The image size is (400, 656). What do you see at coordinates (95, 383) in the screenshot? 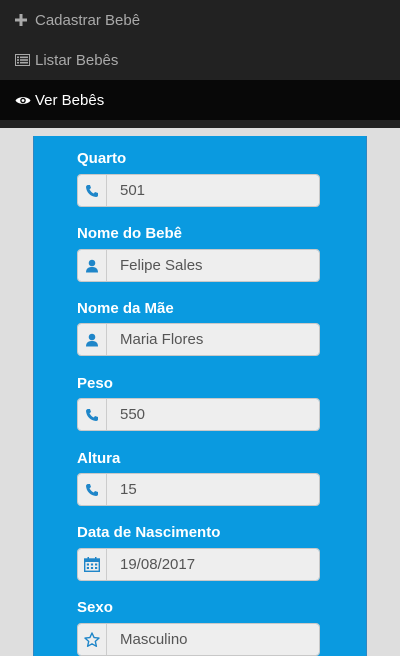
I see `field-label-peso: Peso` at bounding box center [95, 383].